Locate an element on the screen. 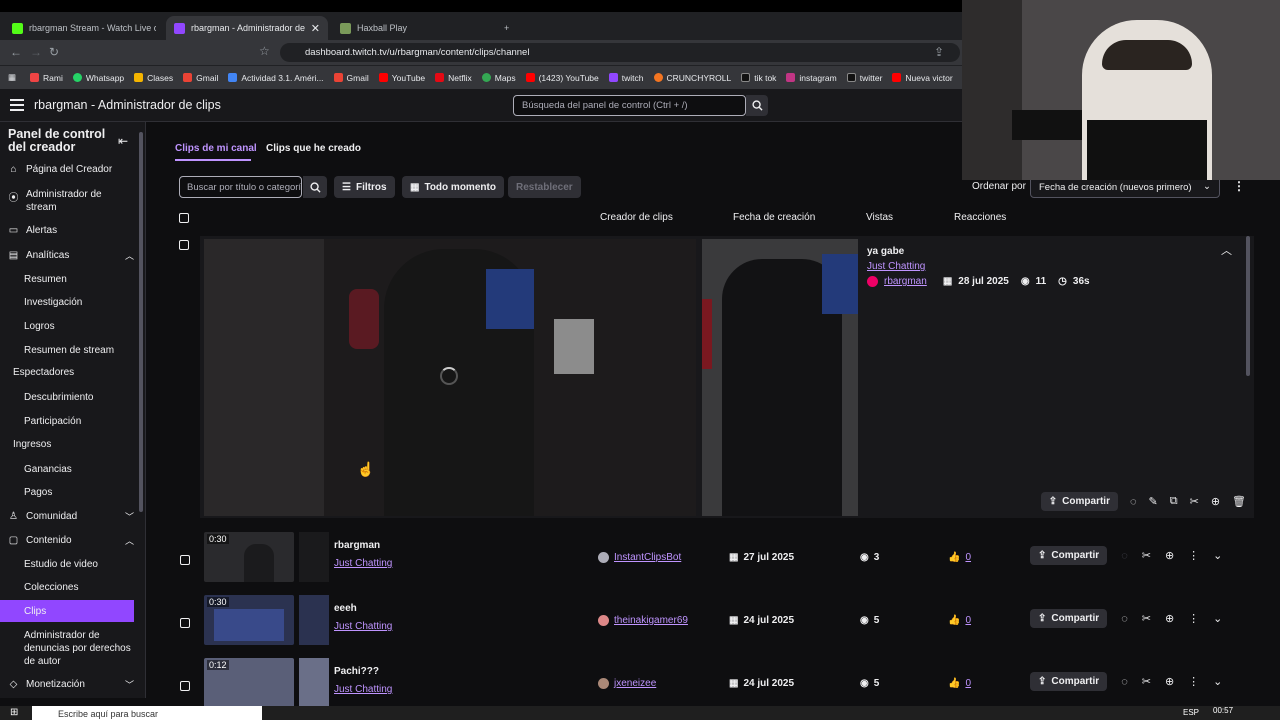 This screenshot has height=720, width=1280. browser-tab: rbargman Stream - Watch Live on Ki is located at coordinates (84, 28).